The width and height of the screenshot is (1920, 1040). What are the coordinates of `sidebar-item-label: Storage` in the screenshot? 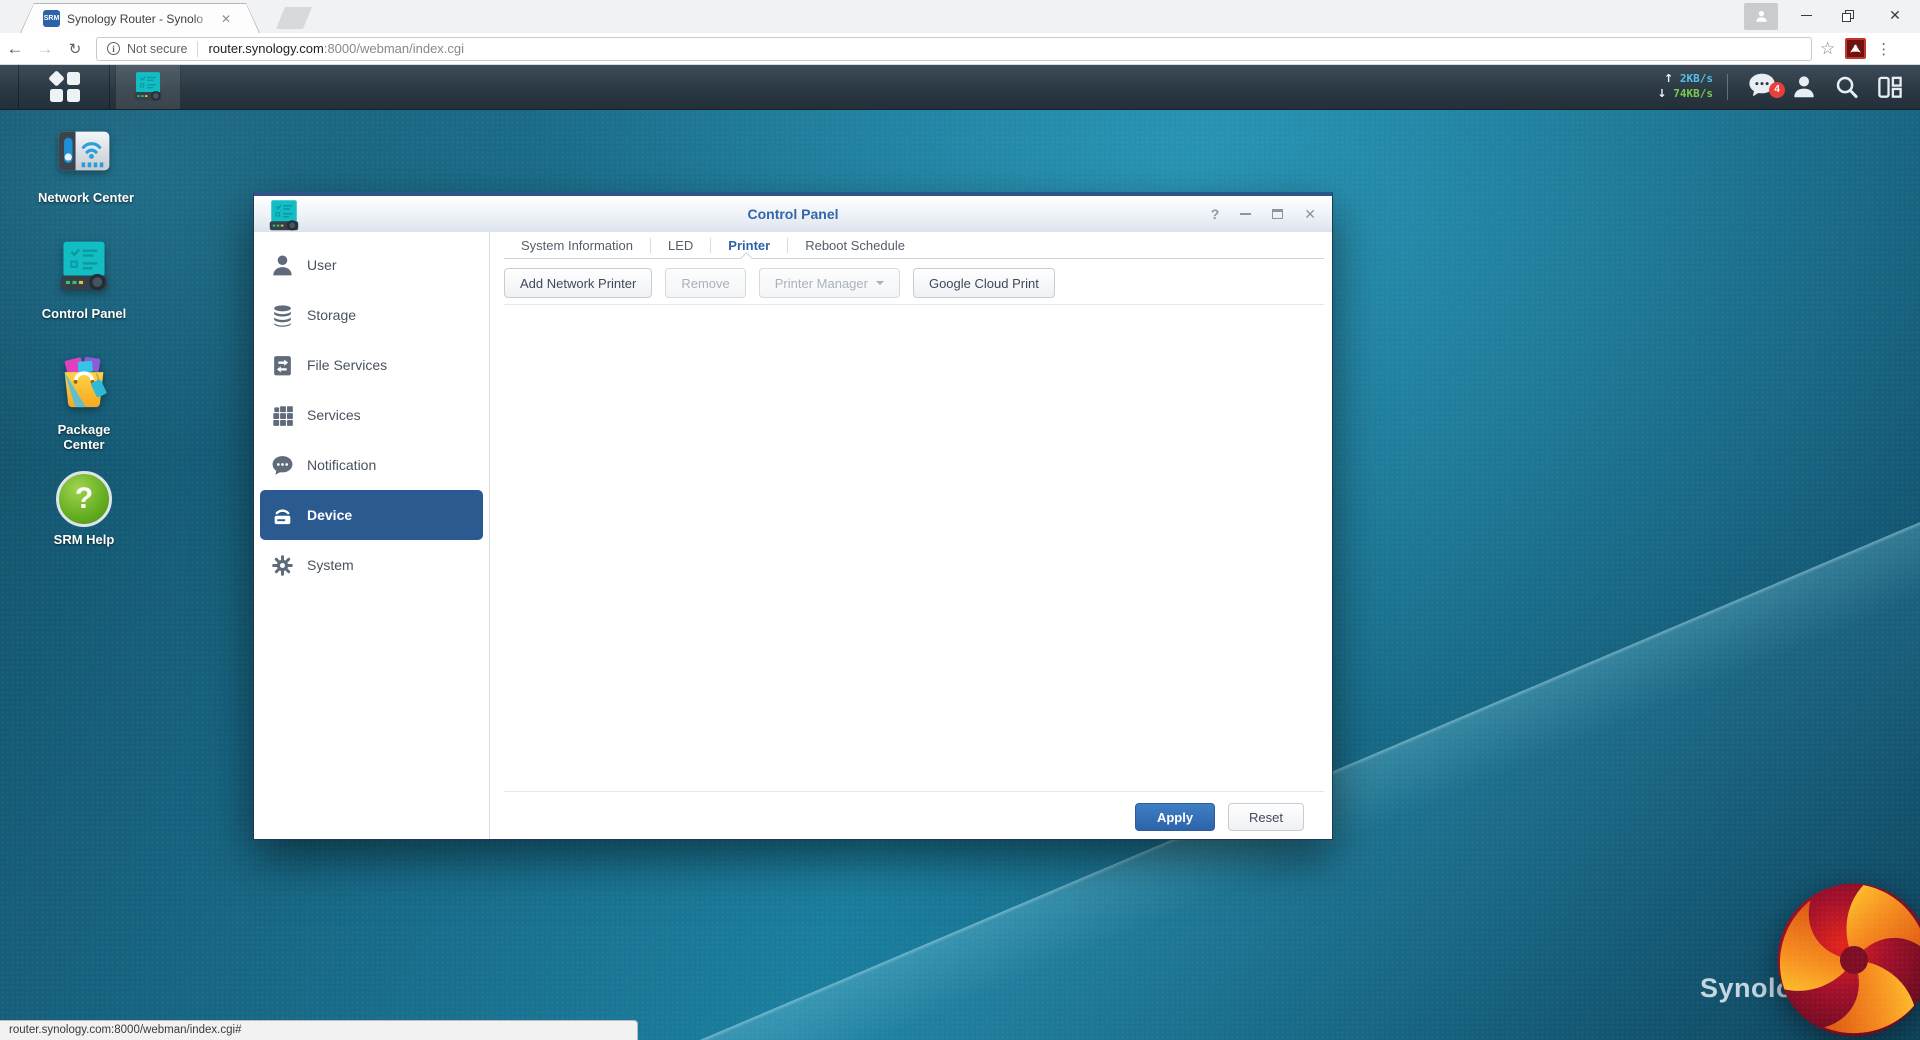 It's located at (332, 315).